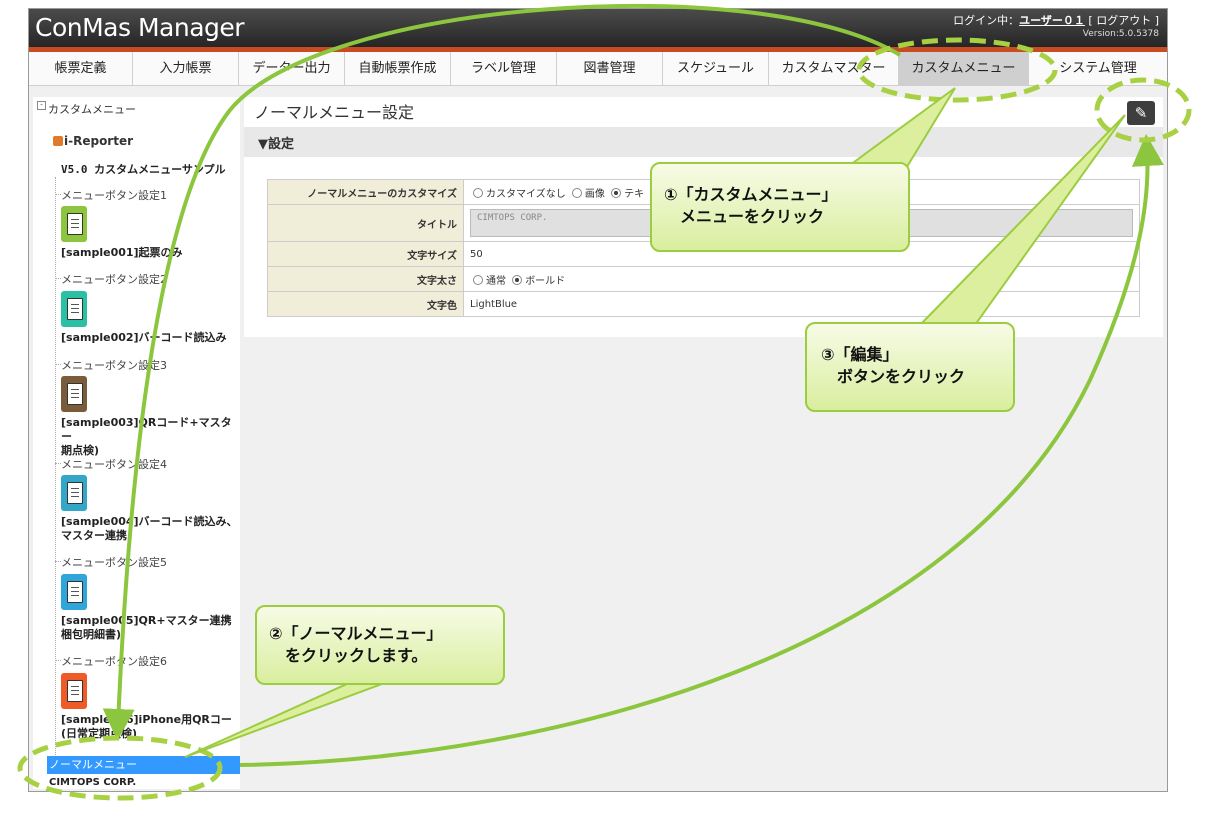 Image resolution: width=1209 pixels, height=821 pixels. Describe the element at coordinates (365, 223) in the screenshot. I see `title-label: タイトル` at that location.